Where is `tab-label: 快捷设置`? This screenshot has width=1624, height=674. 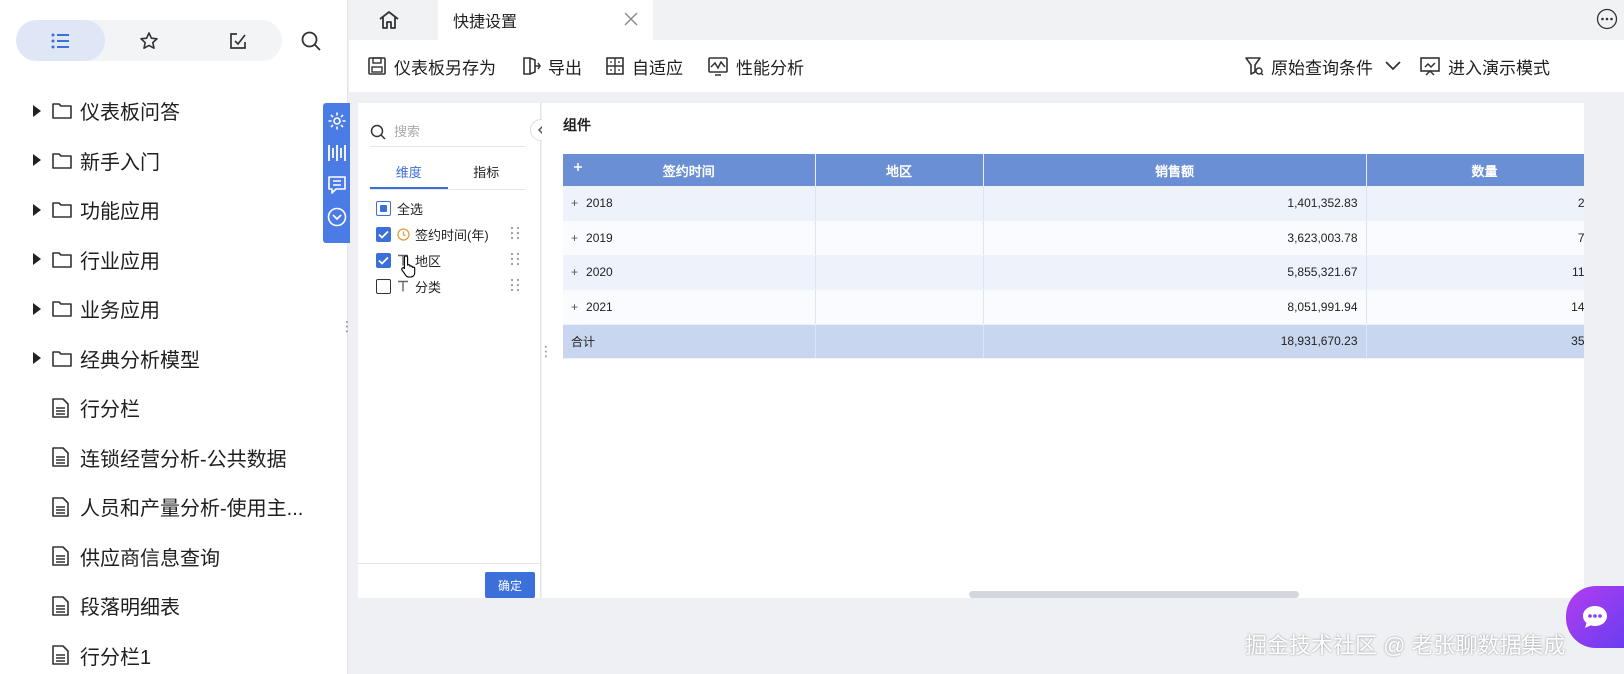
tab-label: 快捷设置 is located at coordinates (485, 22).